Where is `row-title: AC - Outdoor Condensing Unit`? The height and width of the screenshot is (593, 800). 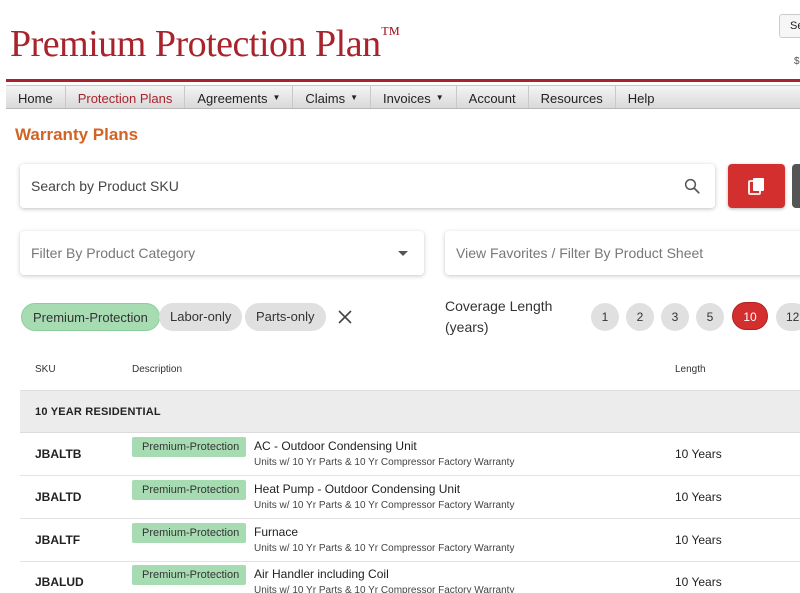
row-title: AC - Outdoor Condensing Unit is located at coordinates (335, 446).